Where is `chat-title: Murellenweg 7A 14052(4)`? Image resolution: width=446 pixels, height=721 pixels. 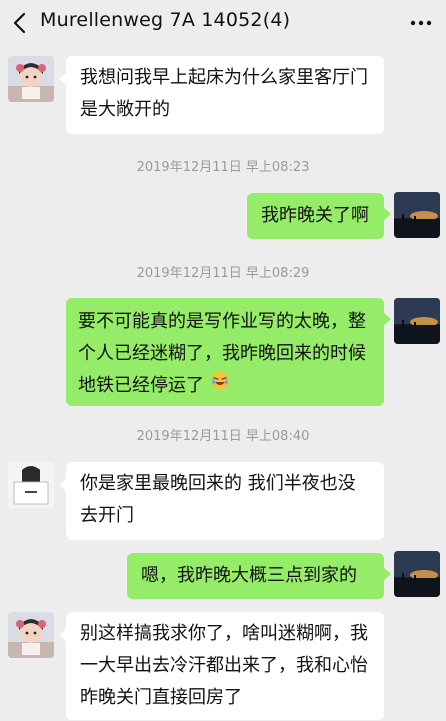
chat-title: Murellenweg 7A 14052(4) is located at coordinates (165, 20).